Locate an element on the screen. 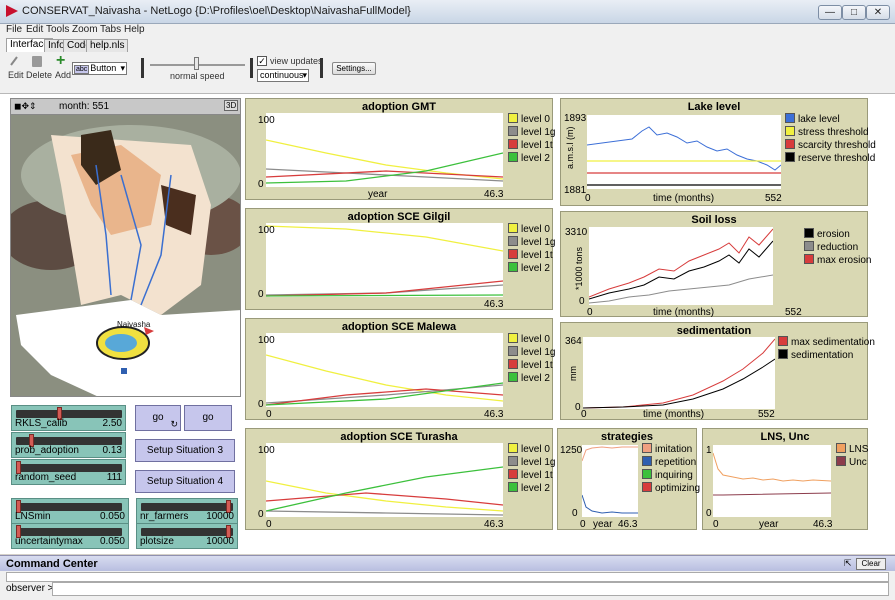  slider-prob-adoption: prob_adoption 0.13 is located at coordinates (68, 445).